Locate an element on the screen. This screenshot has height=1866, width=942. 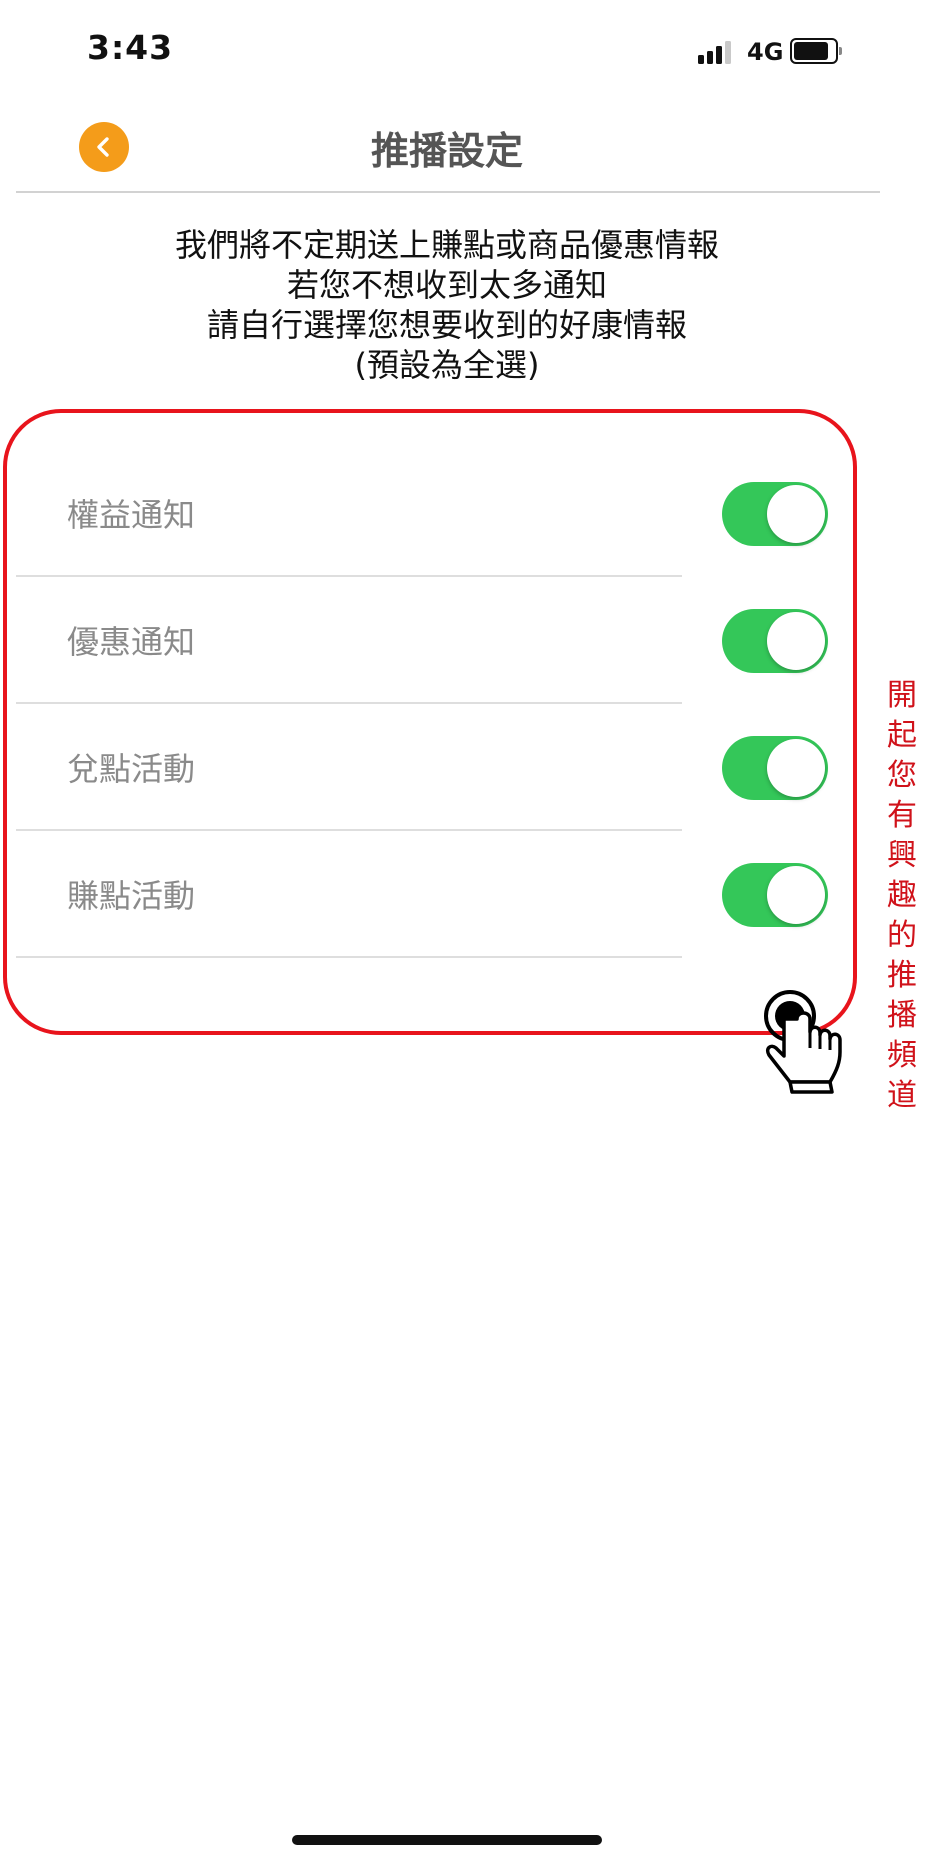
hand-pointer-icon is located at coordinates (803, 1042).